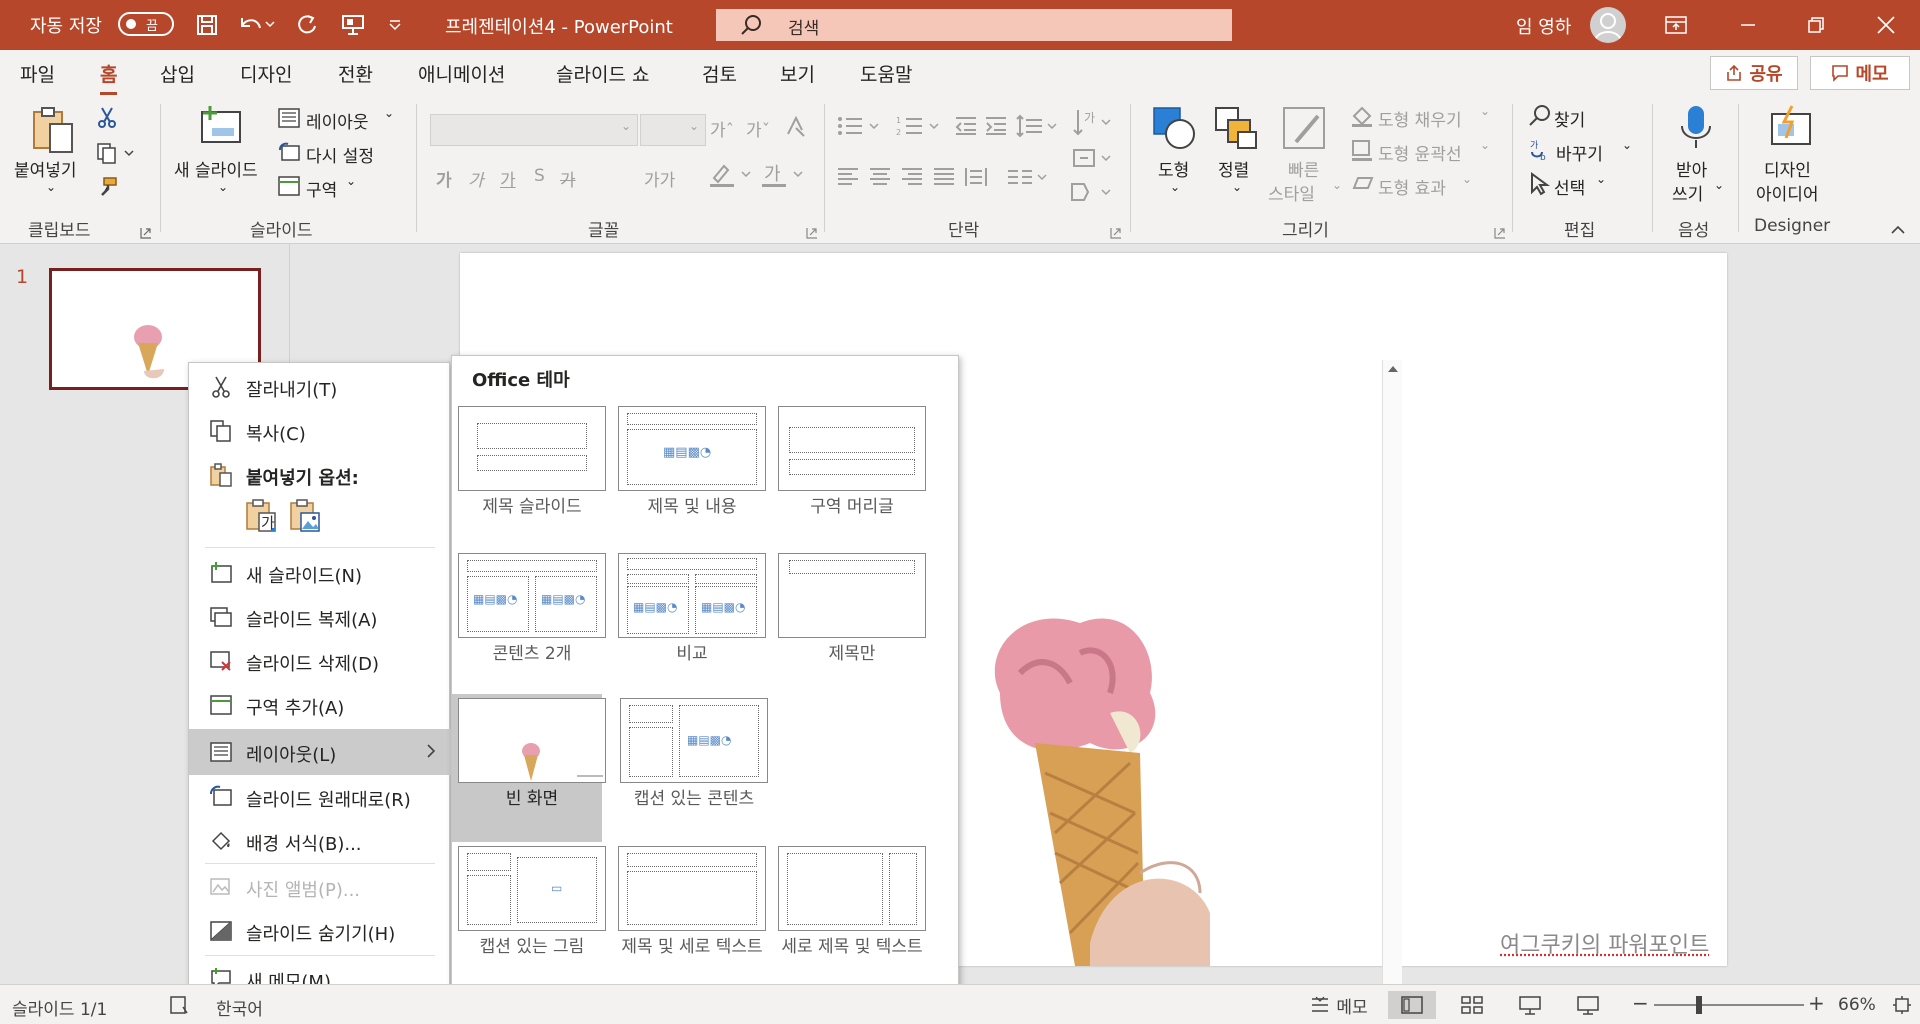 The image size is (1920, 1024). I want to click on layout-title-only: 제목만, so click(849, 623).